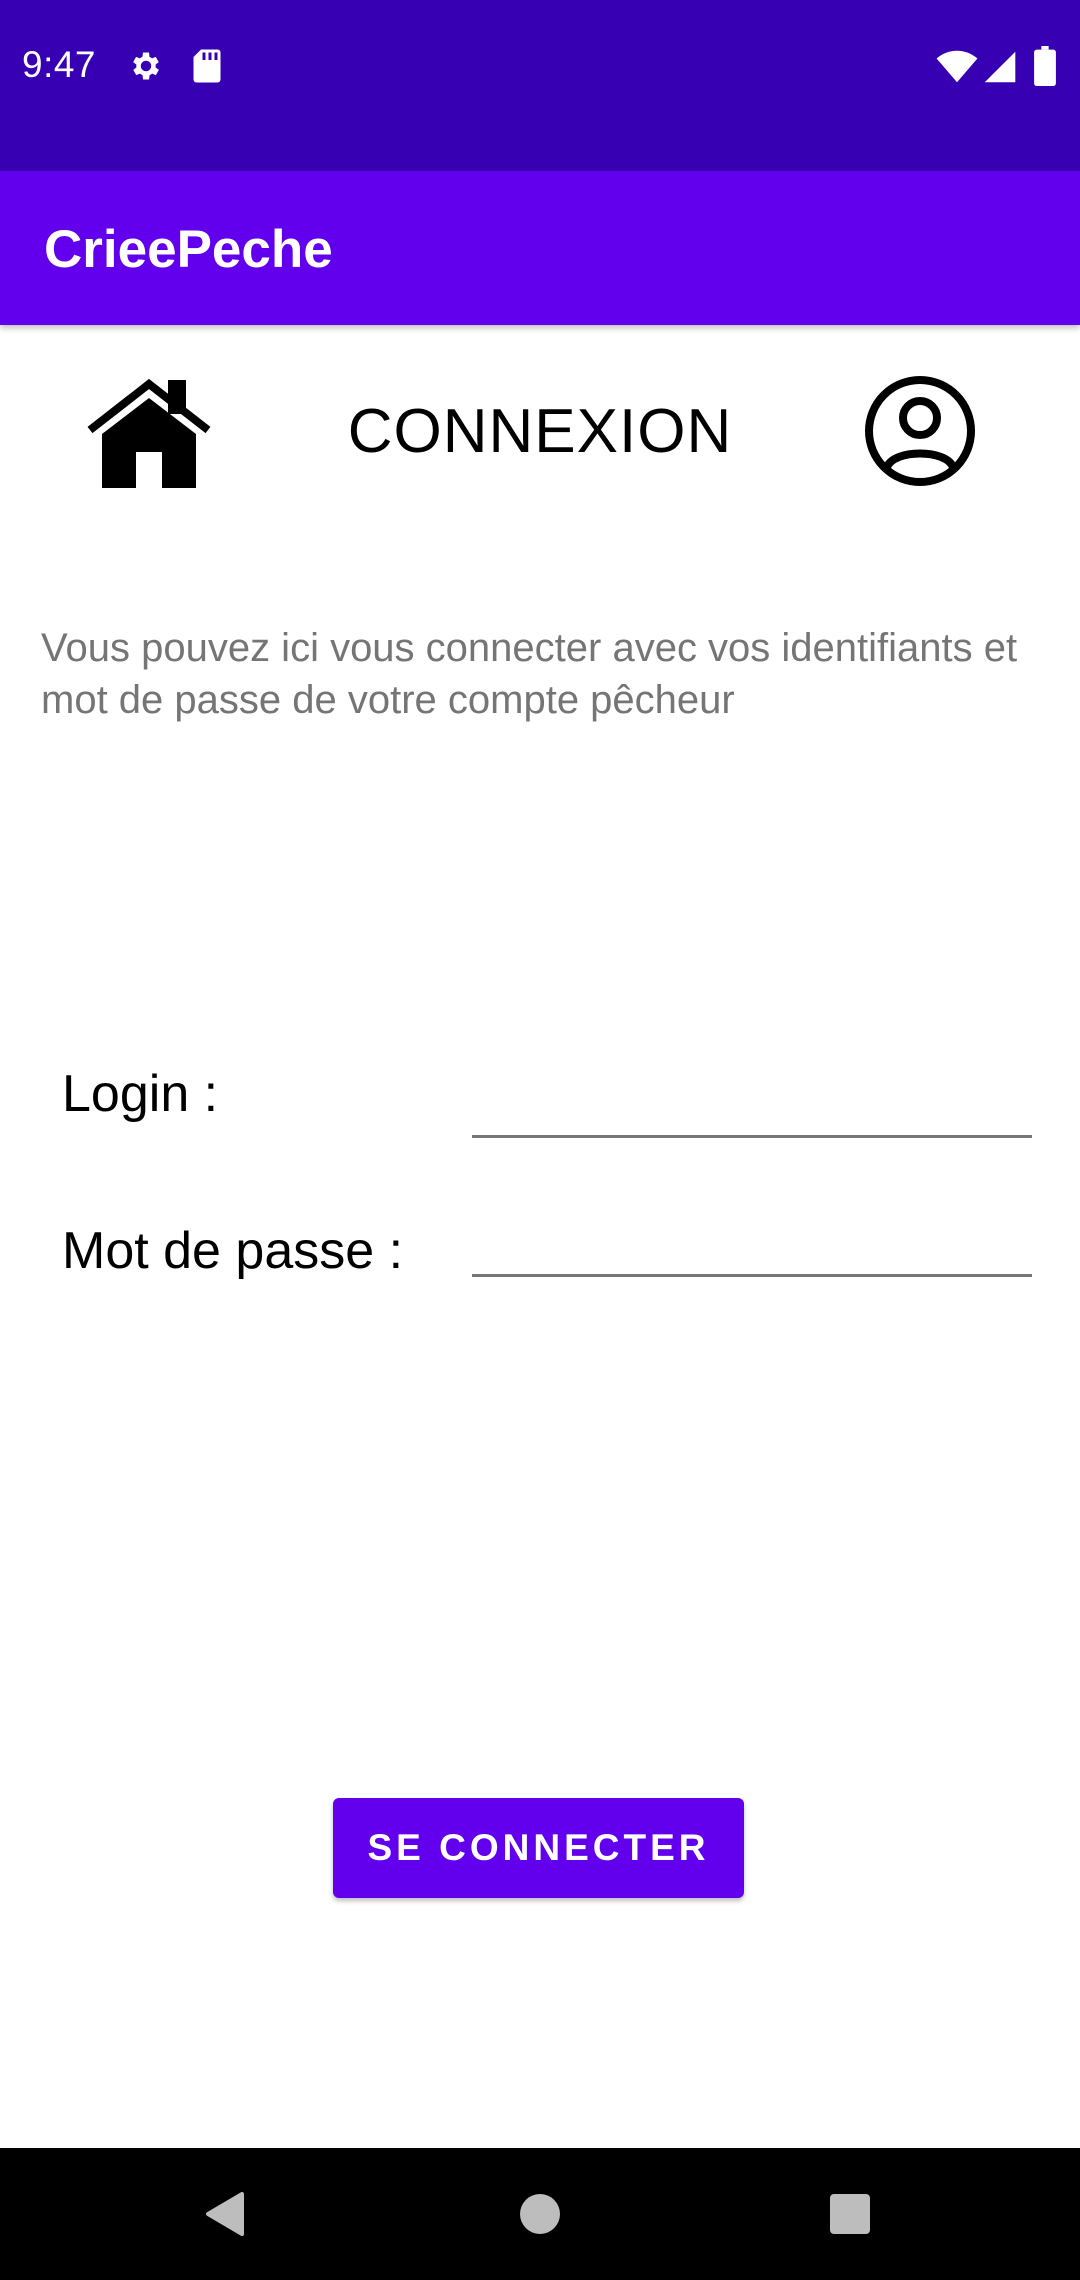 The height and width of the screenshot is (2280, 1080). I want to click on password-label: Mot de passe :, so click(233, 1251).